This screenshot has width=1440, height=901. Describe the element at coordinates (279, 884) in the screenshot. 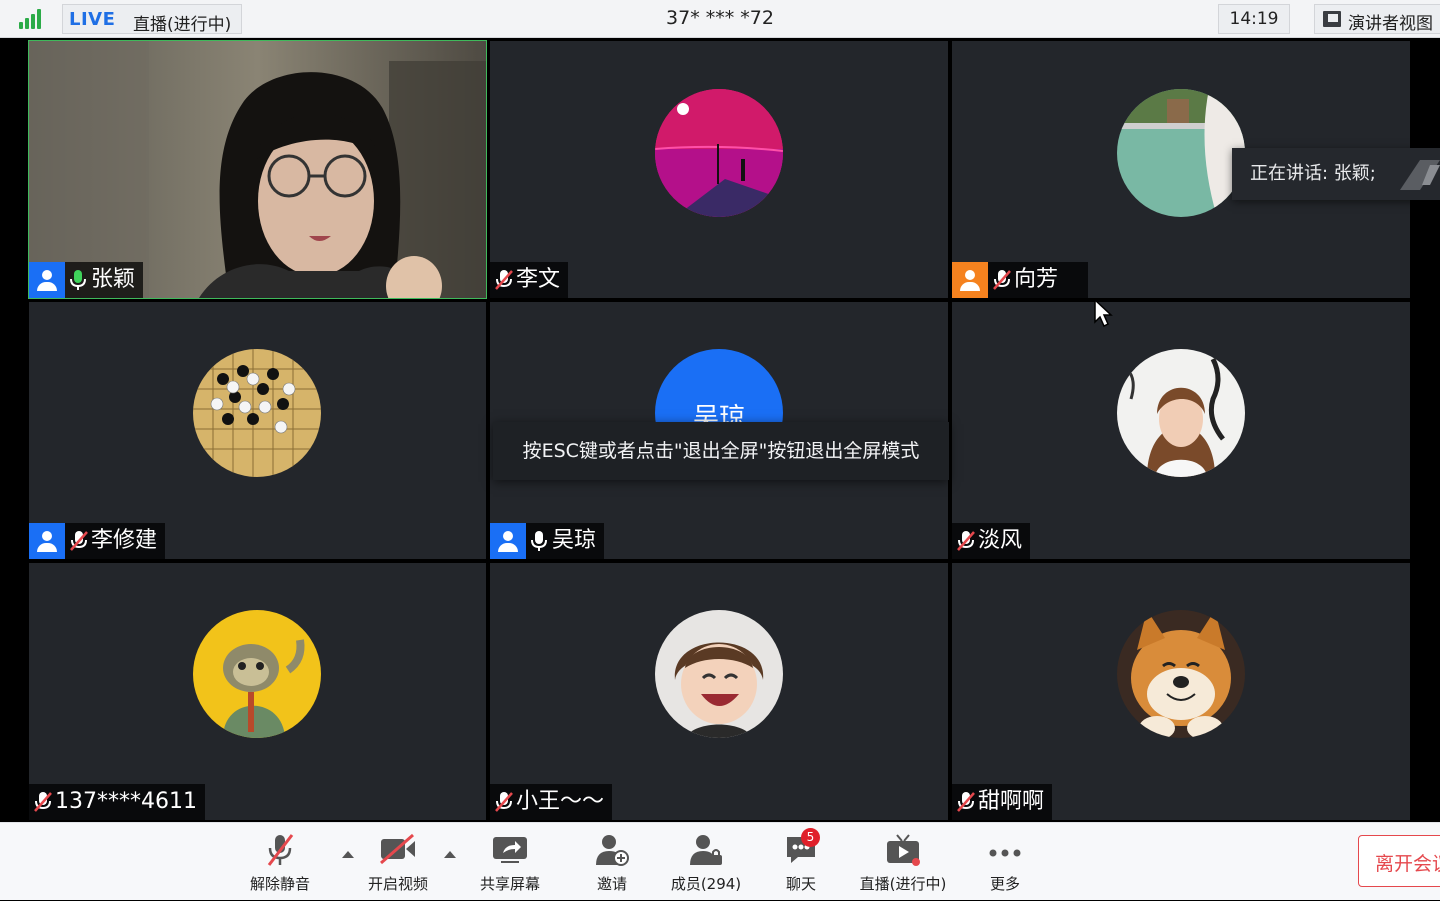

I see `unmute-label: 解除静音` at that location.